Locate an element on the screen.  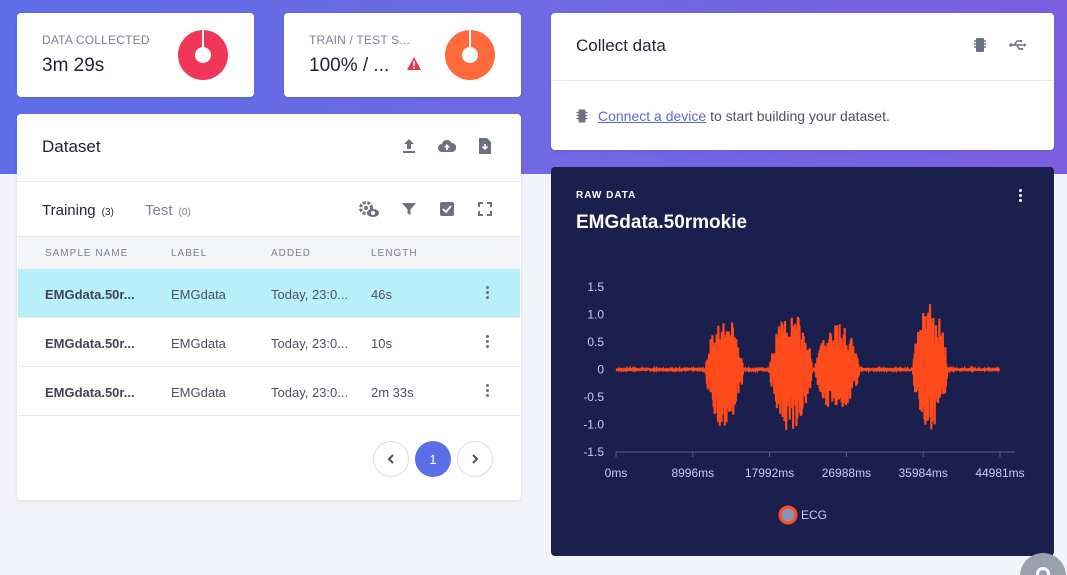
export-file-icon is located at coordinates (485, 146).